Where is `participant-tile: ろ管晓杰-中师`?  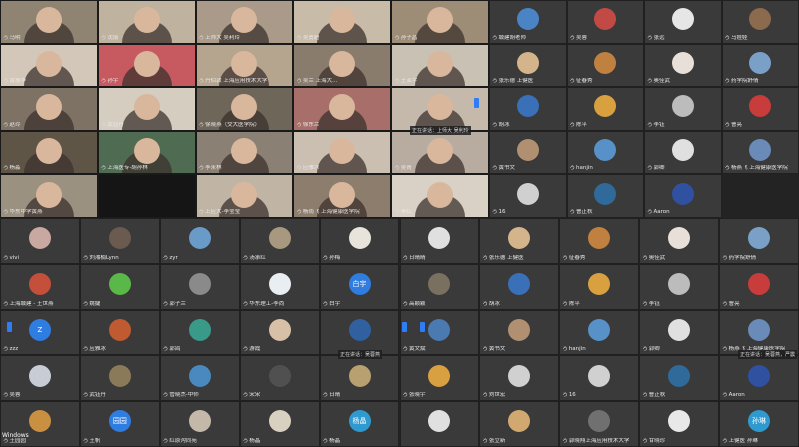
participant-tile: ろ管晓杰-中师 is located at coordinates (199, 378).